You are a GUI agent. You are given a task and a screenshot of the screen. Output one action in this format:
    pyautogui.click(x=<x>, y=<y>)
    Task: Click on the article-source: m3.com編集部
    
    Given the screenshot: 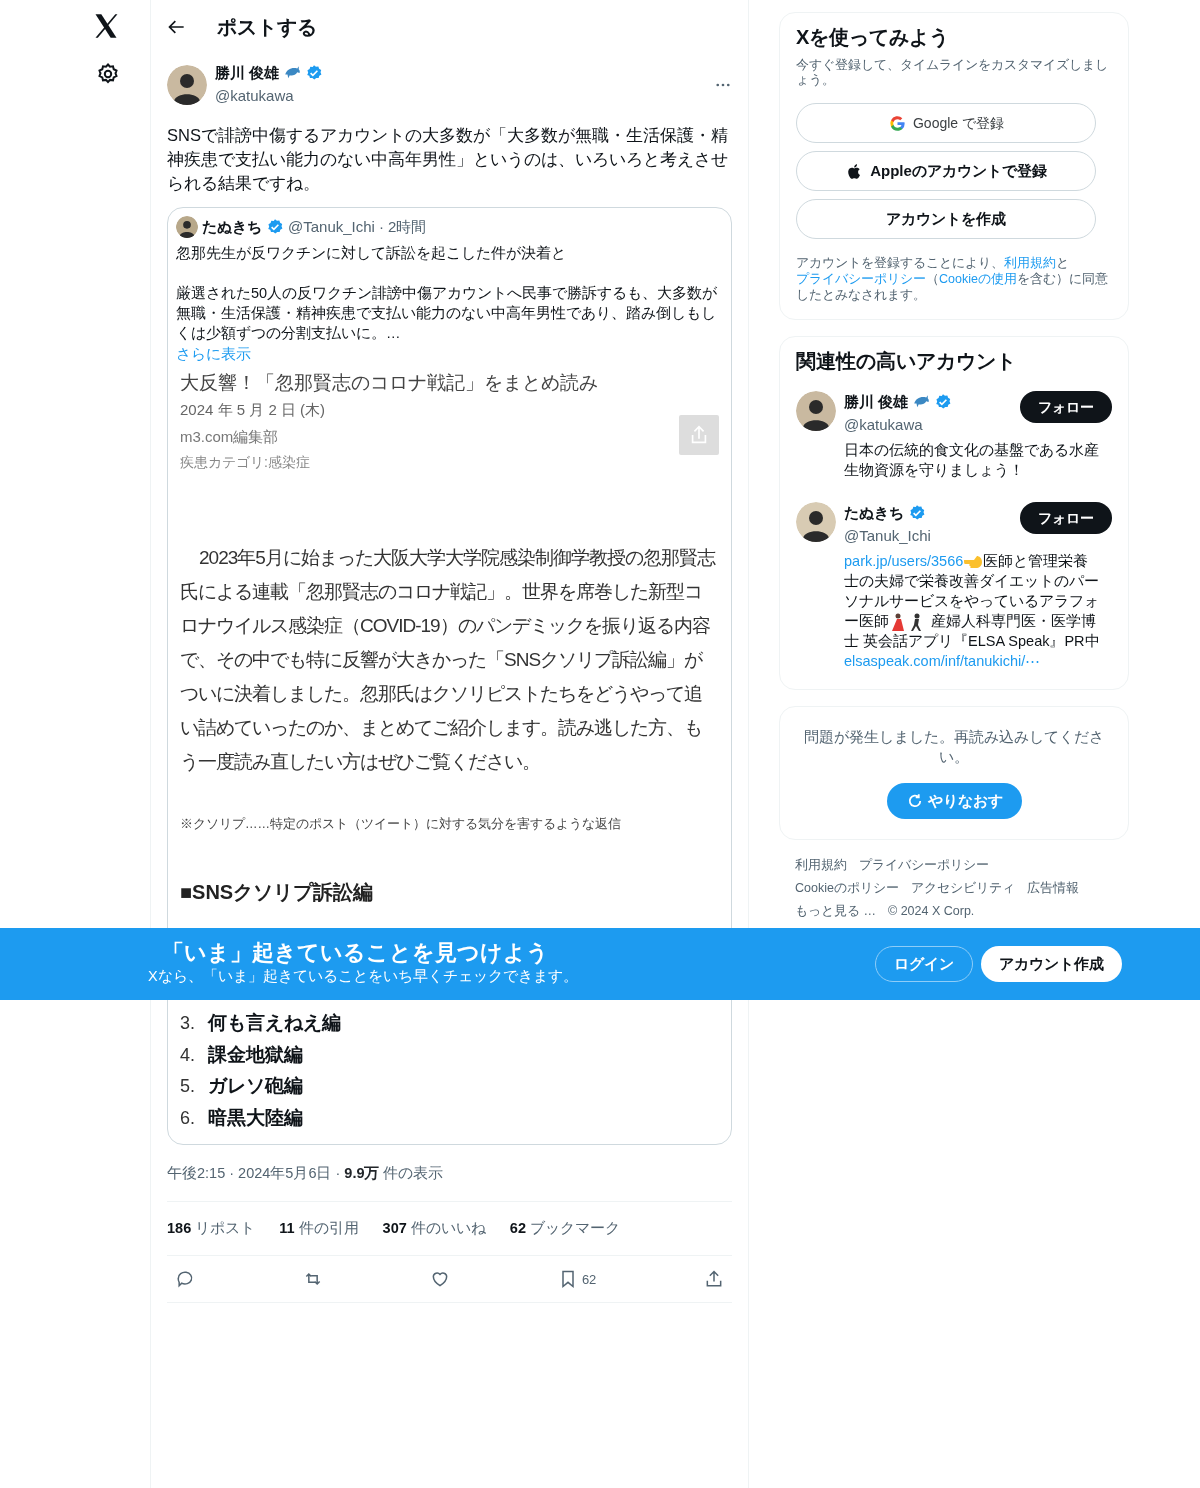 What is the action you would take?
    pyautogui.click(x=230, y=436)
    